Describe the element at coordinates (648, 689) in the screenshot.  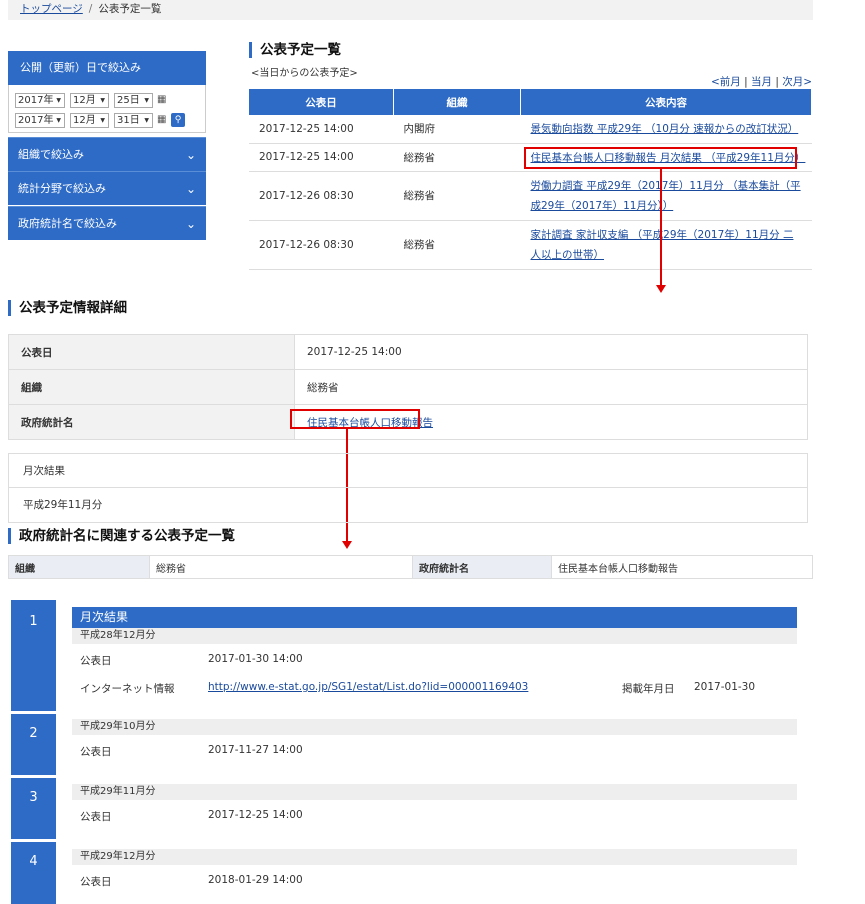
I see `posted-label: 掲載年月日` at that location.